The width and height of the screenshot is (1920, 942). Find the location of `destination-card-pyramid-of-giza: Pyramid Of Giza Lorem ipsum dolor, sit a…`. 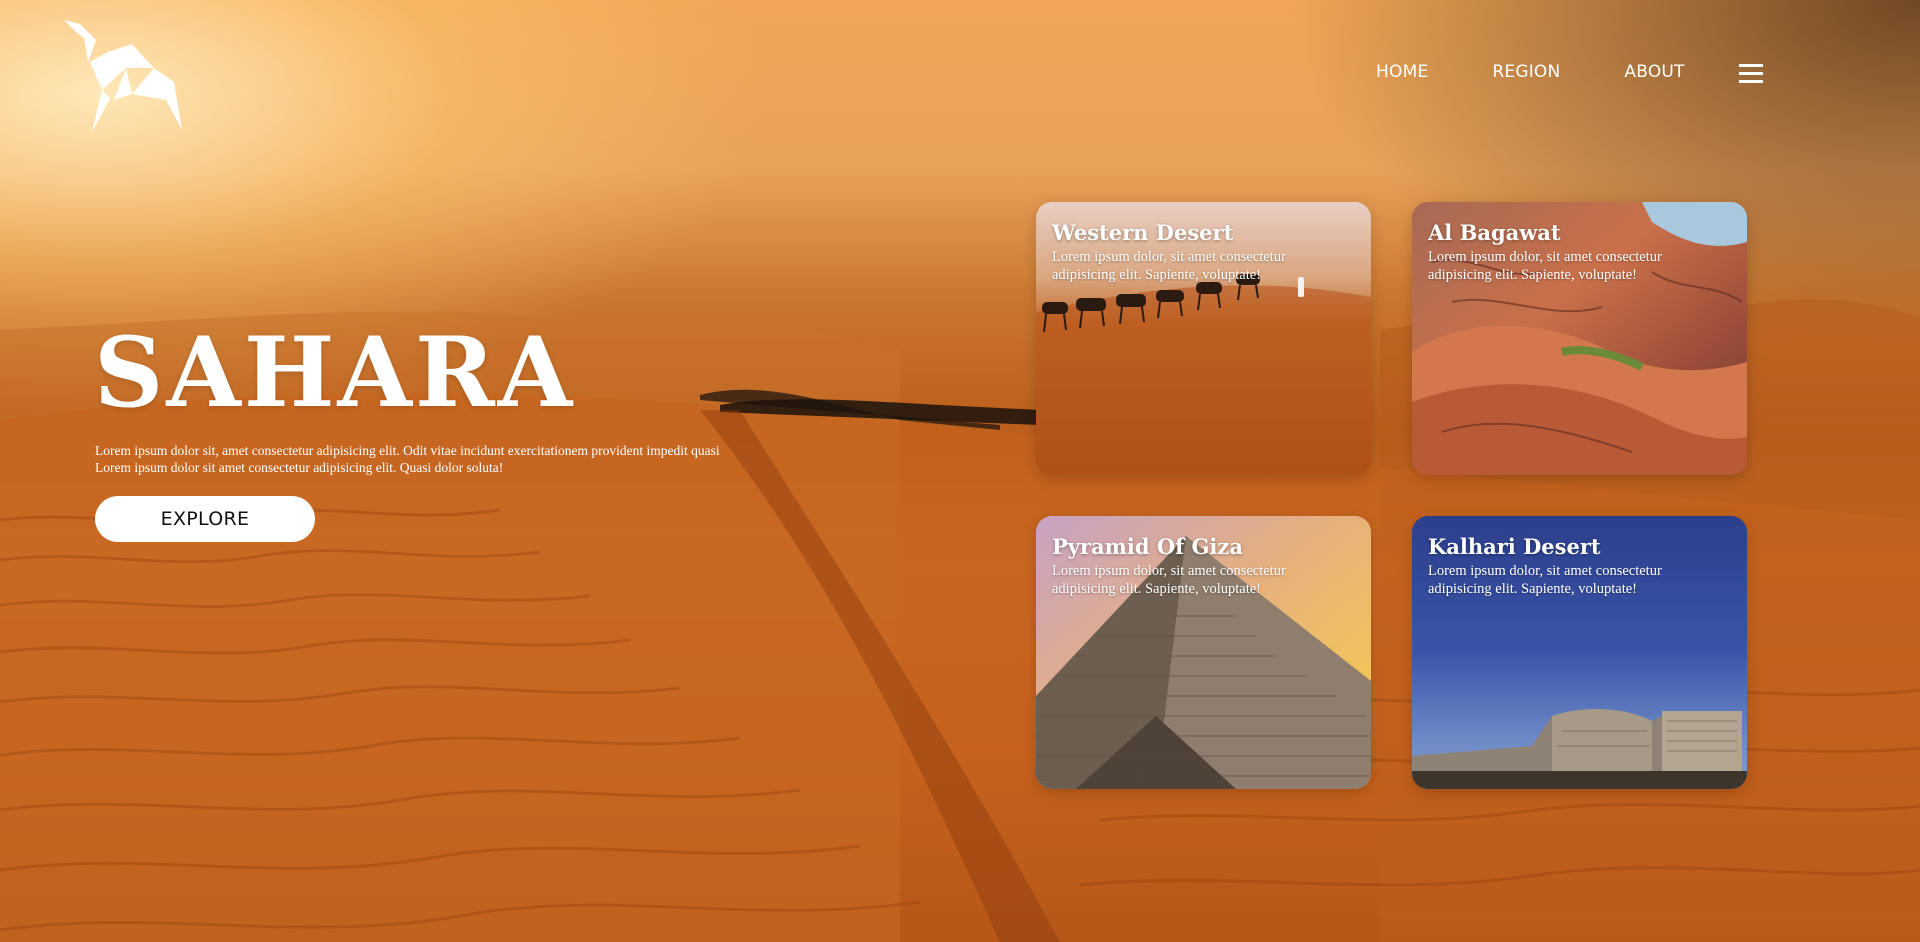

destination-card-pyramid-of-giza: Pyramid Of Giza Lorem ipsum dolor, sit a… is located at coordinates (1203, 652).